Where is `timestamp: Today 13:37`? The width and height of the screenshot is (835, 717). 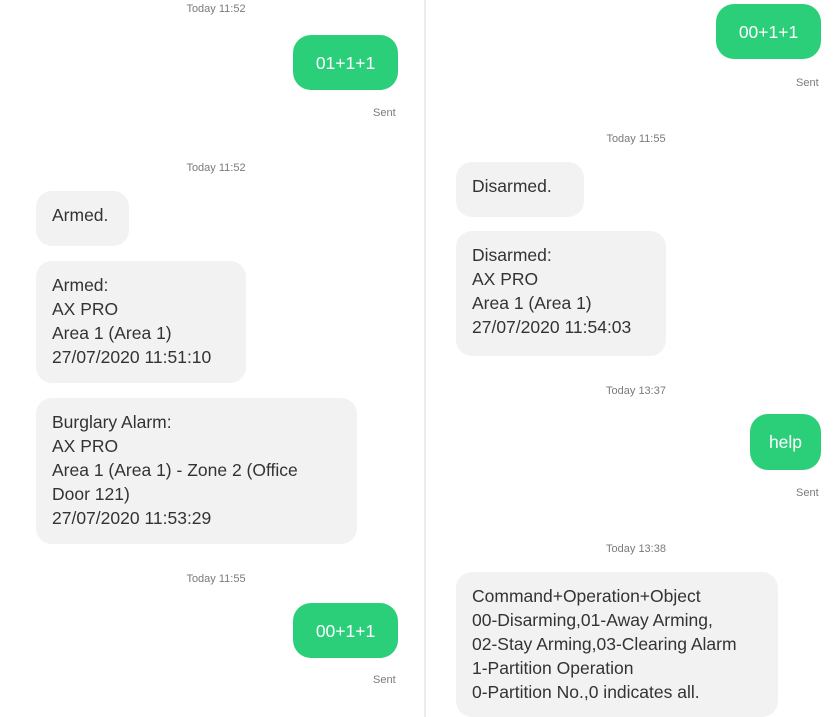
timestamp: Today 13:37 is located at coordinates (636, 391).